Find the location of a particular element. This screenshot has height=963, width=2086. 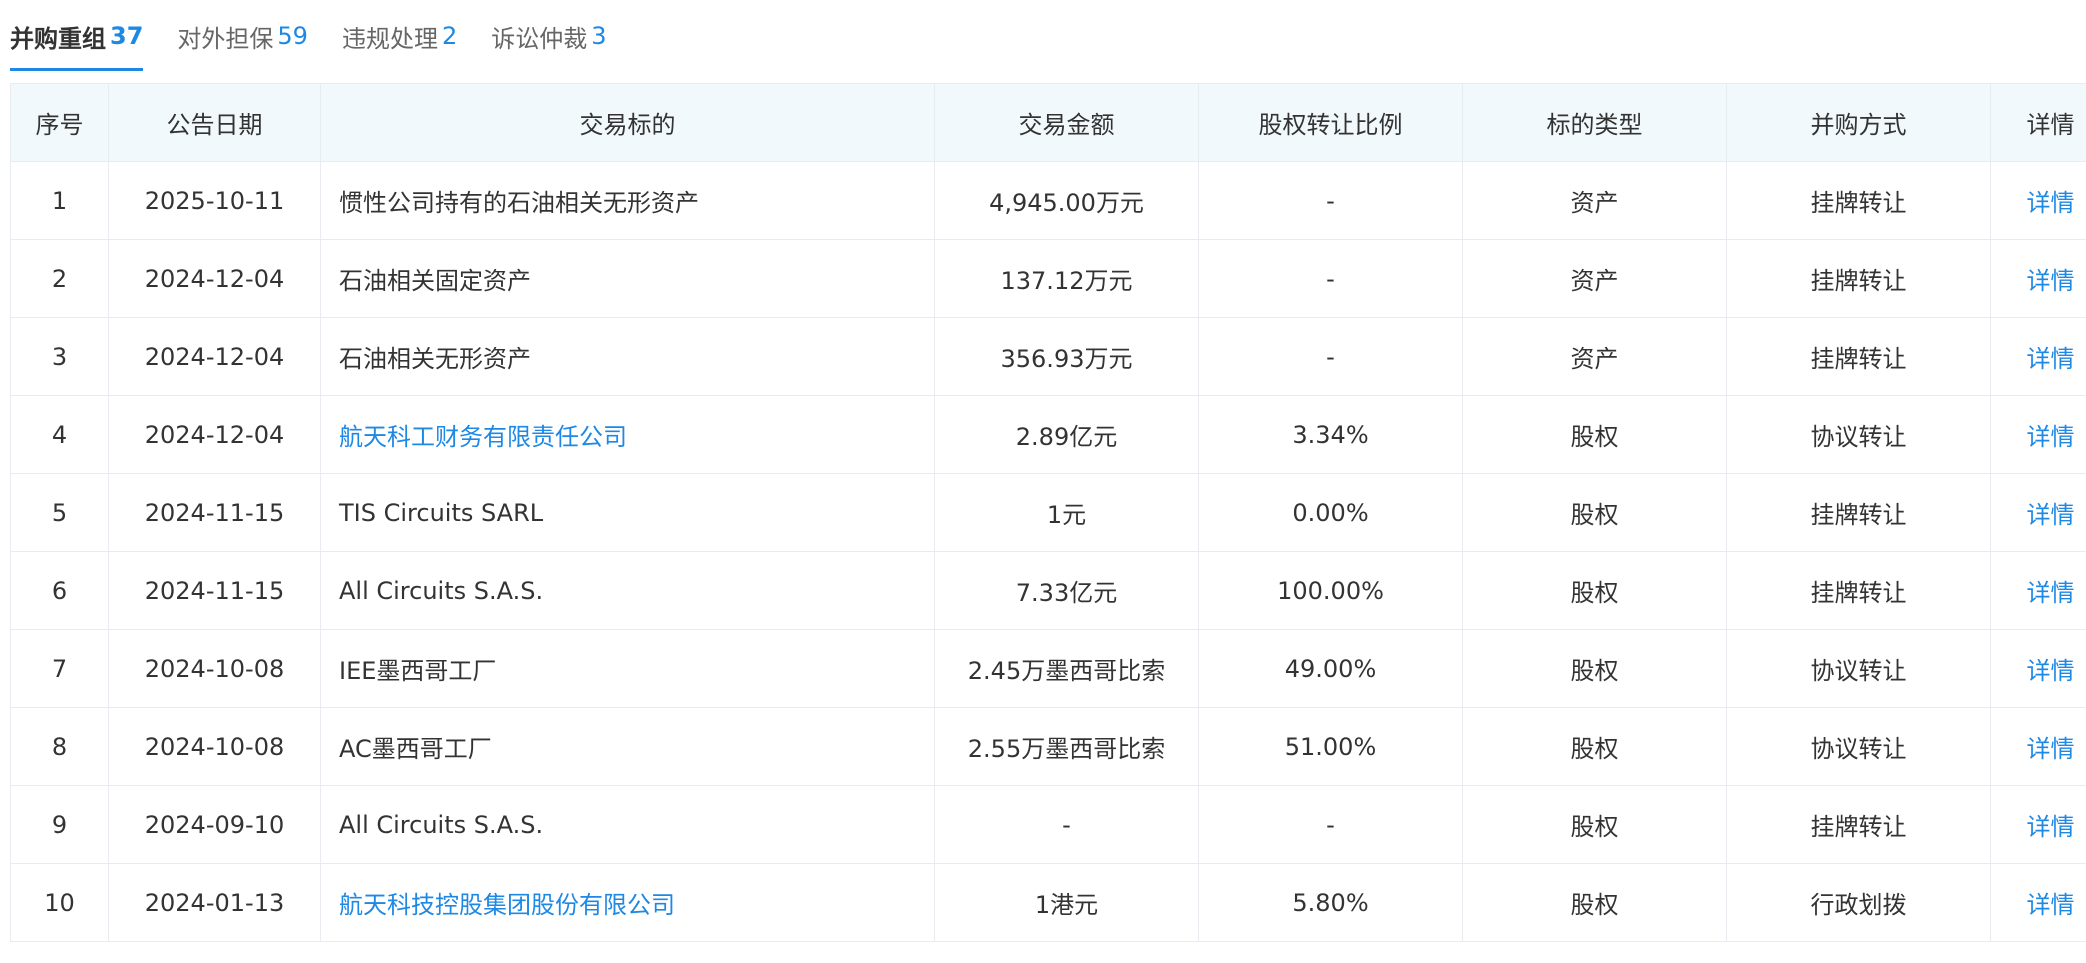

cell-target: 惯性公司持有的石油相关无形资产 is located at coordinates (627, 200).